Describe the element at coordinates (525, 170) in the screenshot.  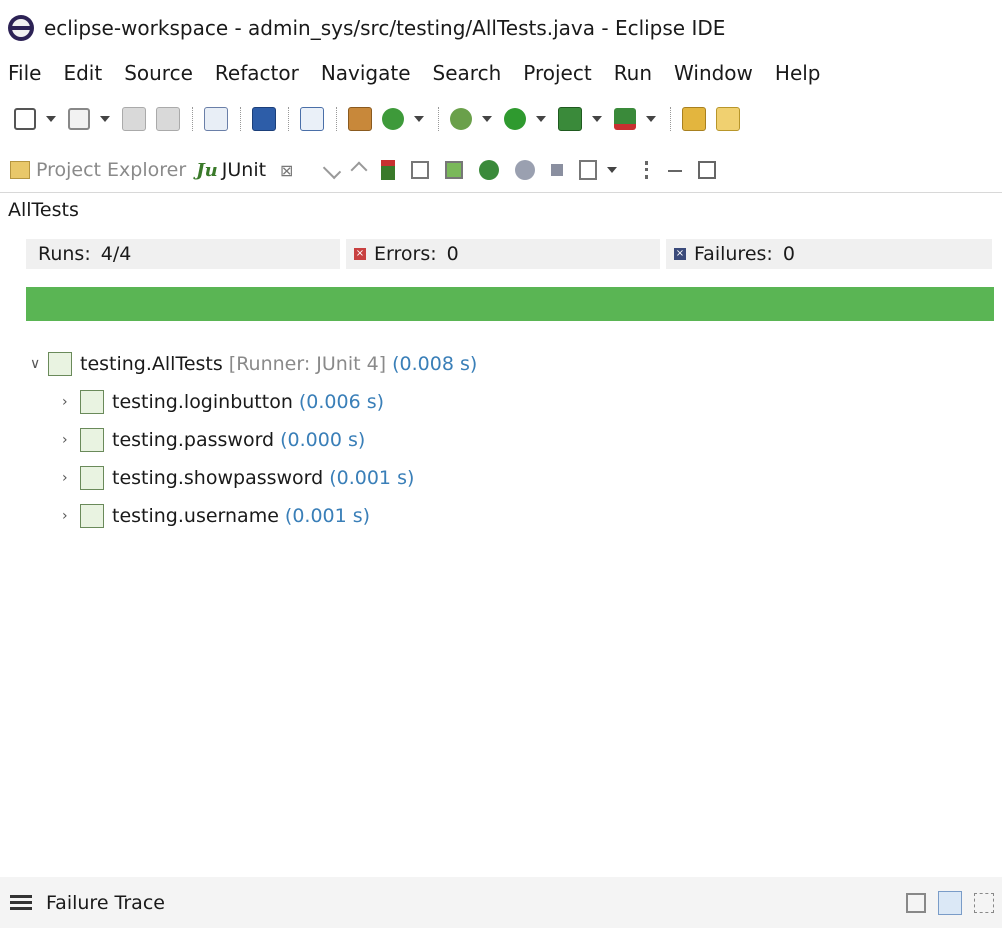
I see `rerun-failed-first-icon` at that location.